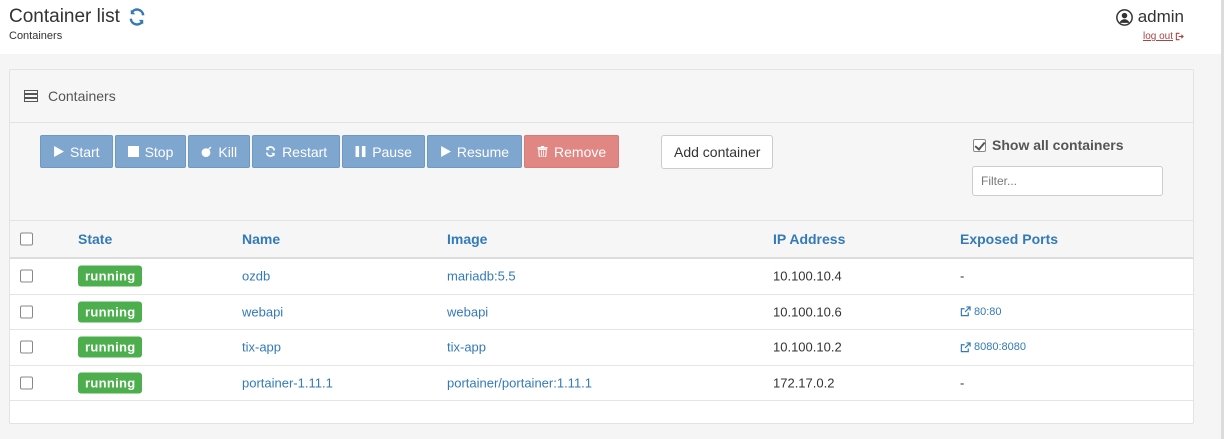 This screenshot has width=1224, height=439. I want to click on container-ip: 172.17.0.2, so click(804, 383).